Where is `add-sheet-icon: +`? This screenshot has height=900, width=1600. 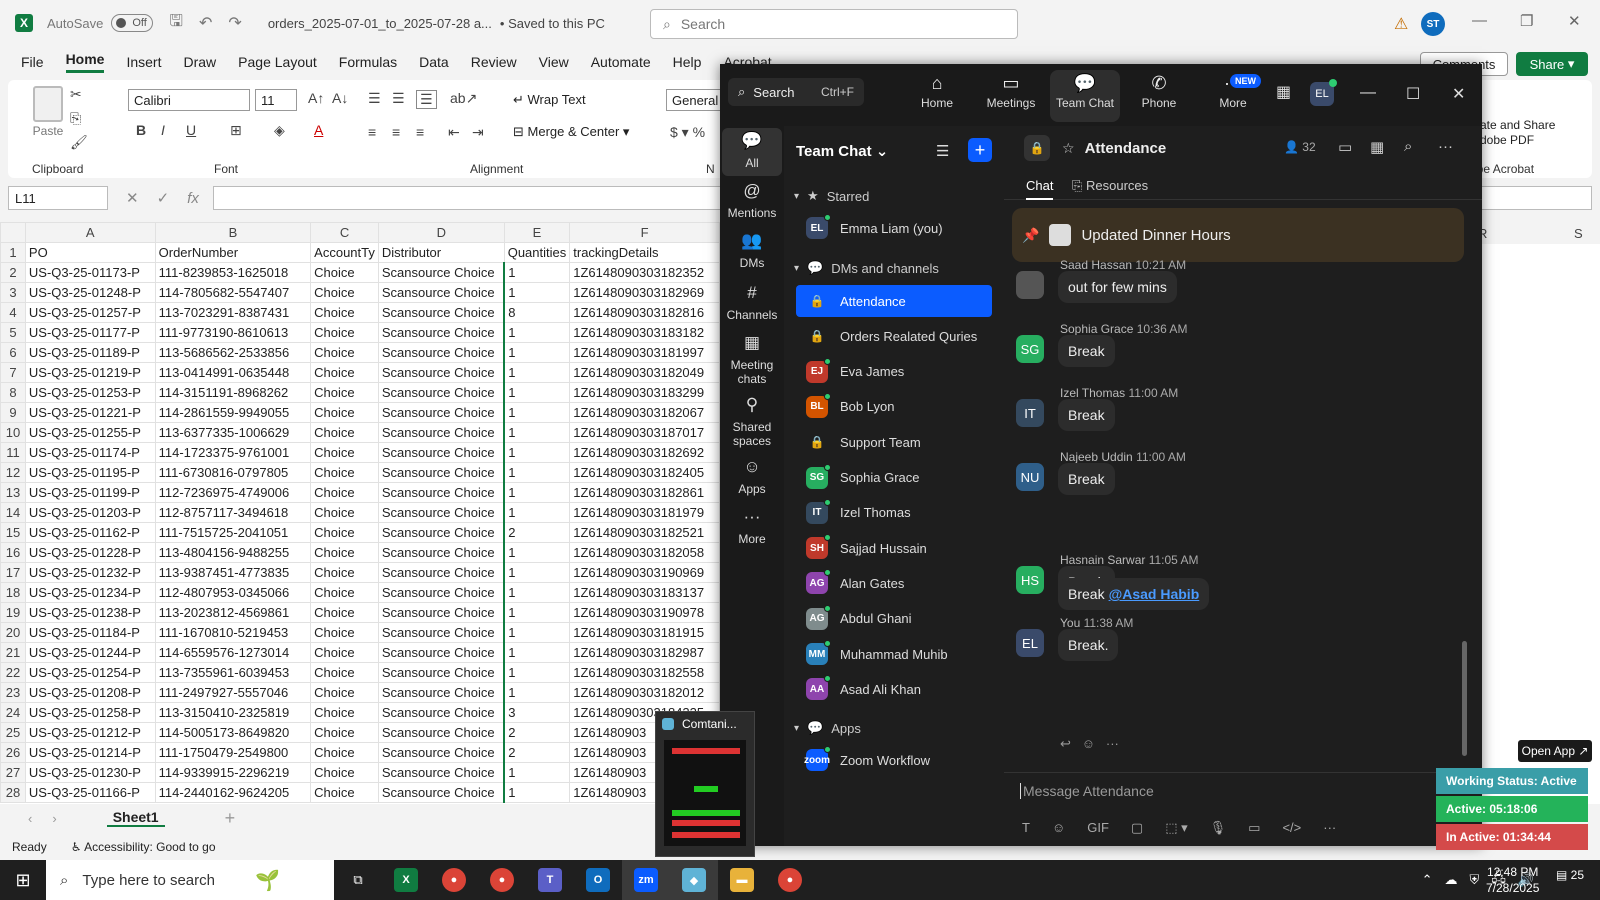 add-sheet-icon: + is located at coordinates (230, 818).